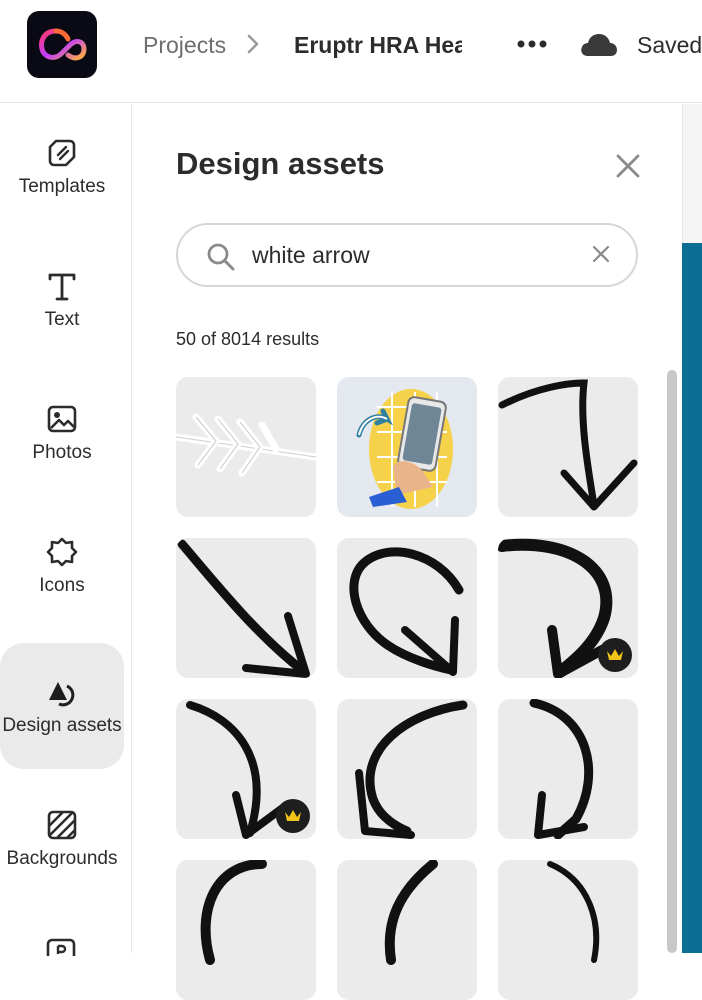  Describe the element at coordinates (62, 319) in the screenshot. I see `rail-item-label: Text` at that location.